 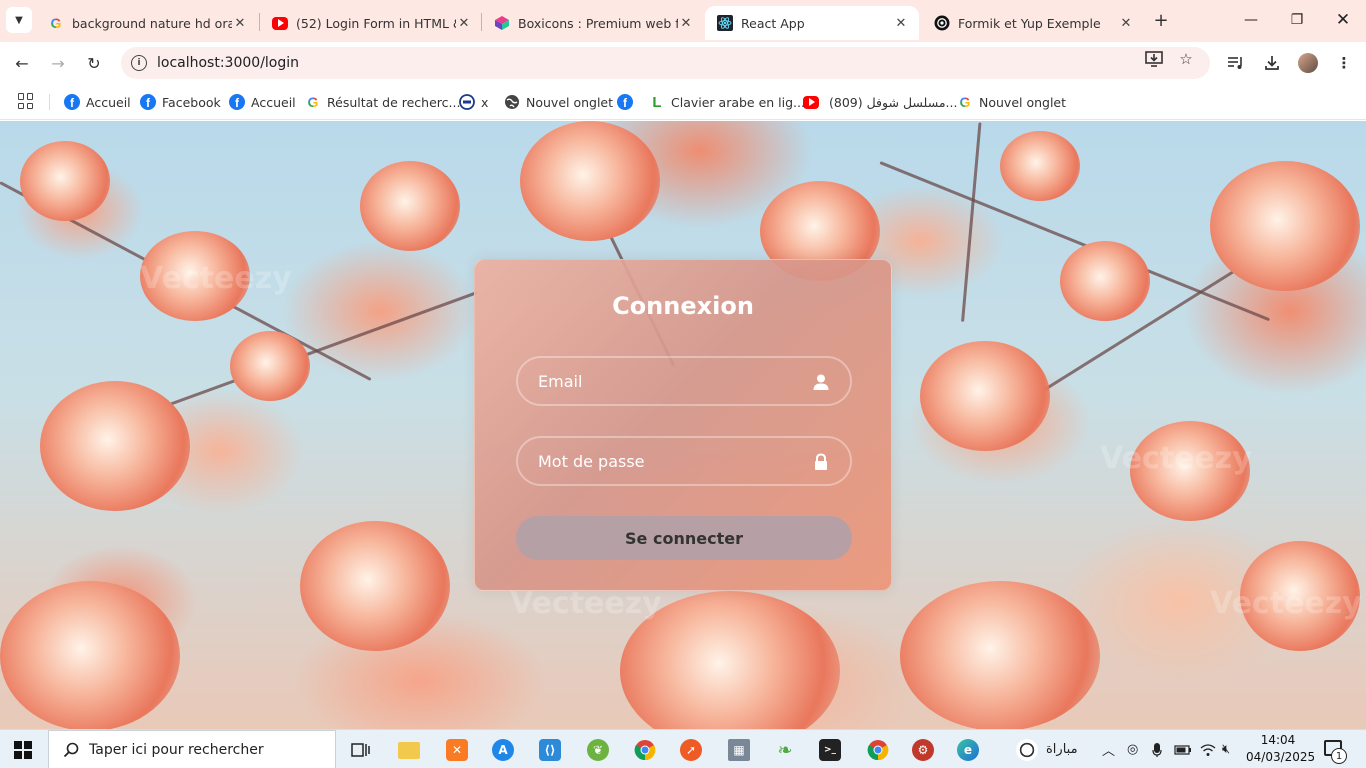 I want to click on facebook-icon: f, so click(x=237, y=102).